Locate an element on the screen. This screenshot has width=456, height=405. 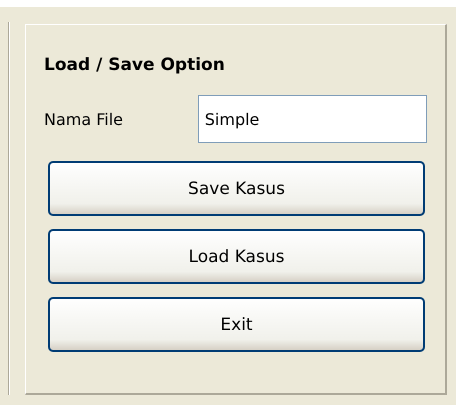
action-button: Save Kasus is located at coordinates (236, 188).